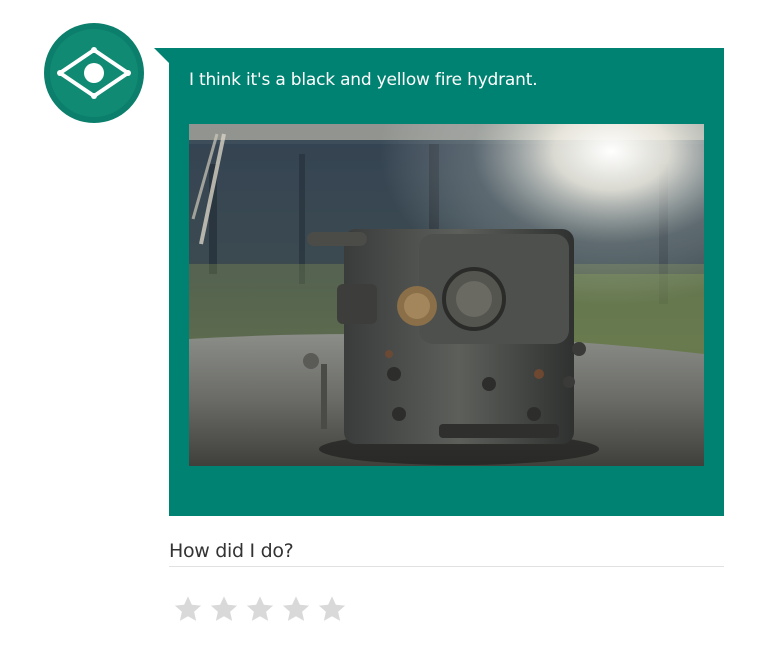 The width and height of the screenshot is (782, 658). I want to click on bubble-tail, so click(161, 55).